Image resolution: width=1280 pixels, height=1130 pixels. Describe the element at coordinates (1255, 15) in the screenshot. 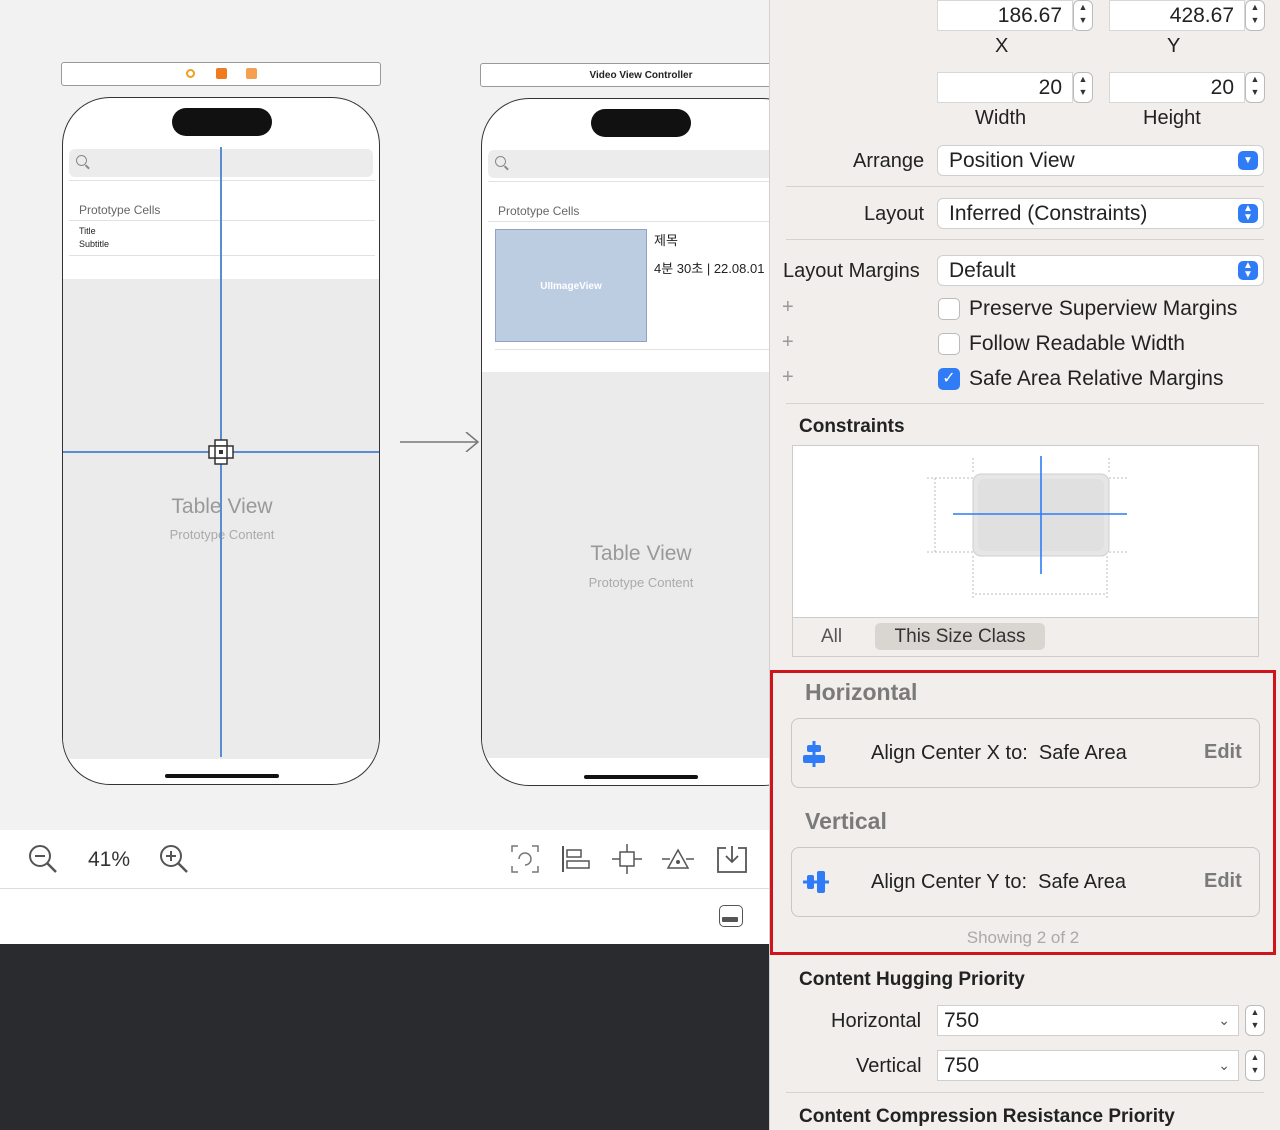

I see `y-stepper: ▲ ▼` at that location.